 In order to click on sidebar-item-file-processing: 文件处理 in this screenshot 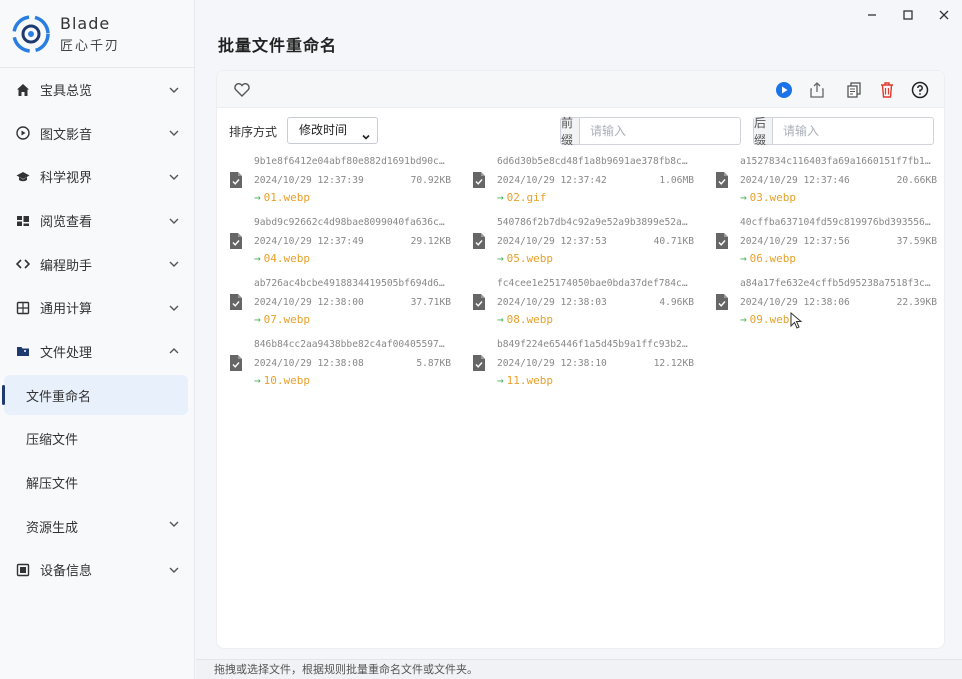, I will do `click(97, 352)`.